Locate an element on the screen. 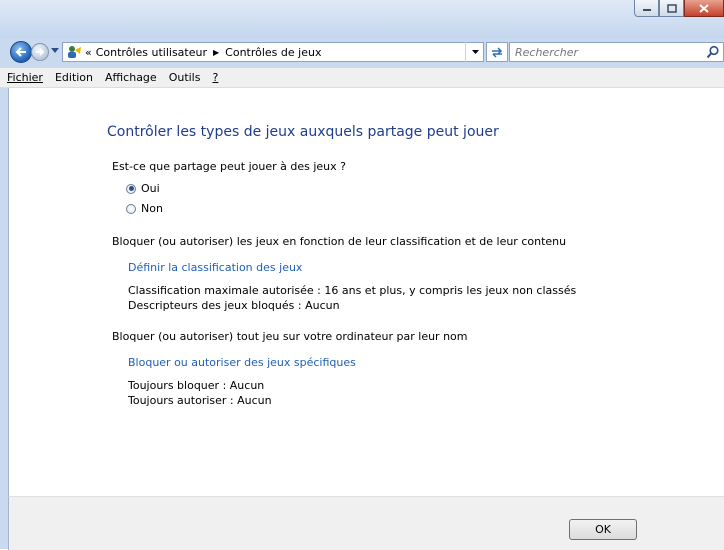  search-input is located at coordinates (605, 52).